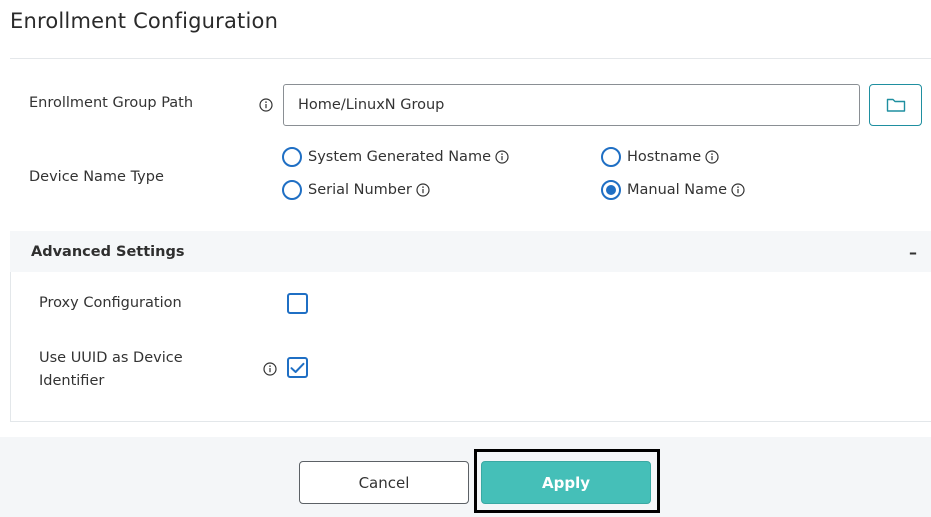  I want to click on use-uuid-label: Use UUID as Device Identifier, so click(111, 369).